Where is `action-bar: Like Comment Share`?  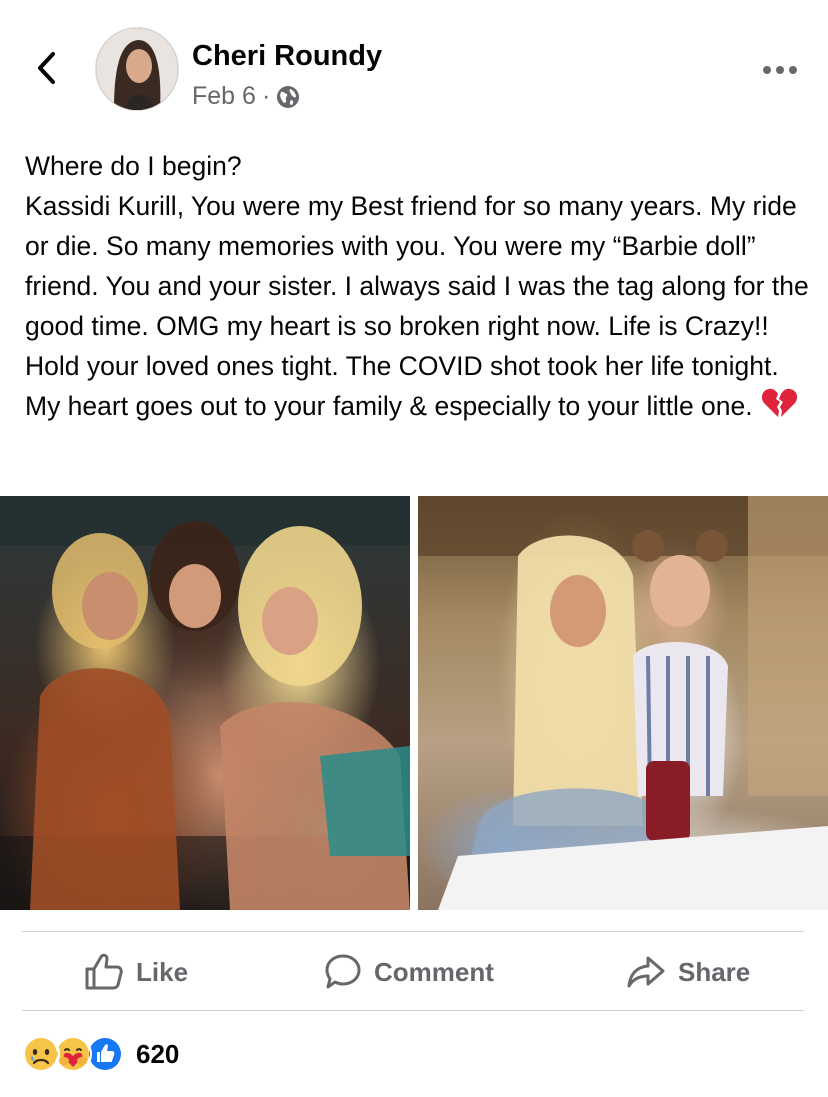 action-bar: Like Comment Share is located at coordinates (414, 972).